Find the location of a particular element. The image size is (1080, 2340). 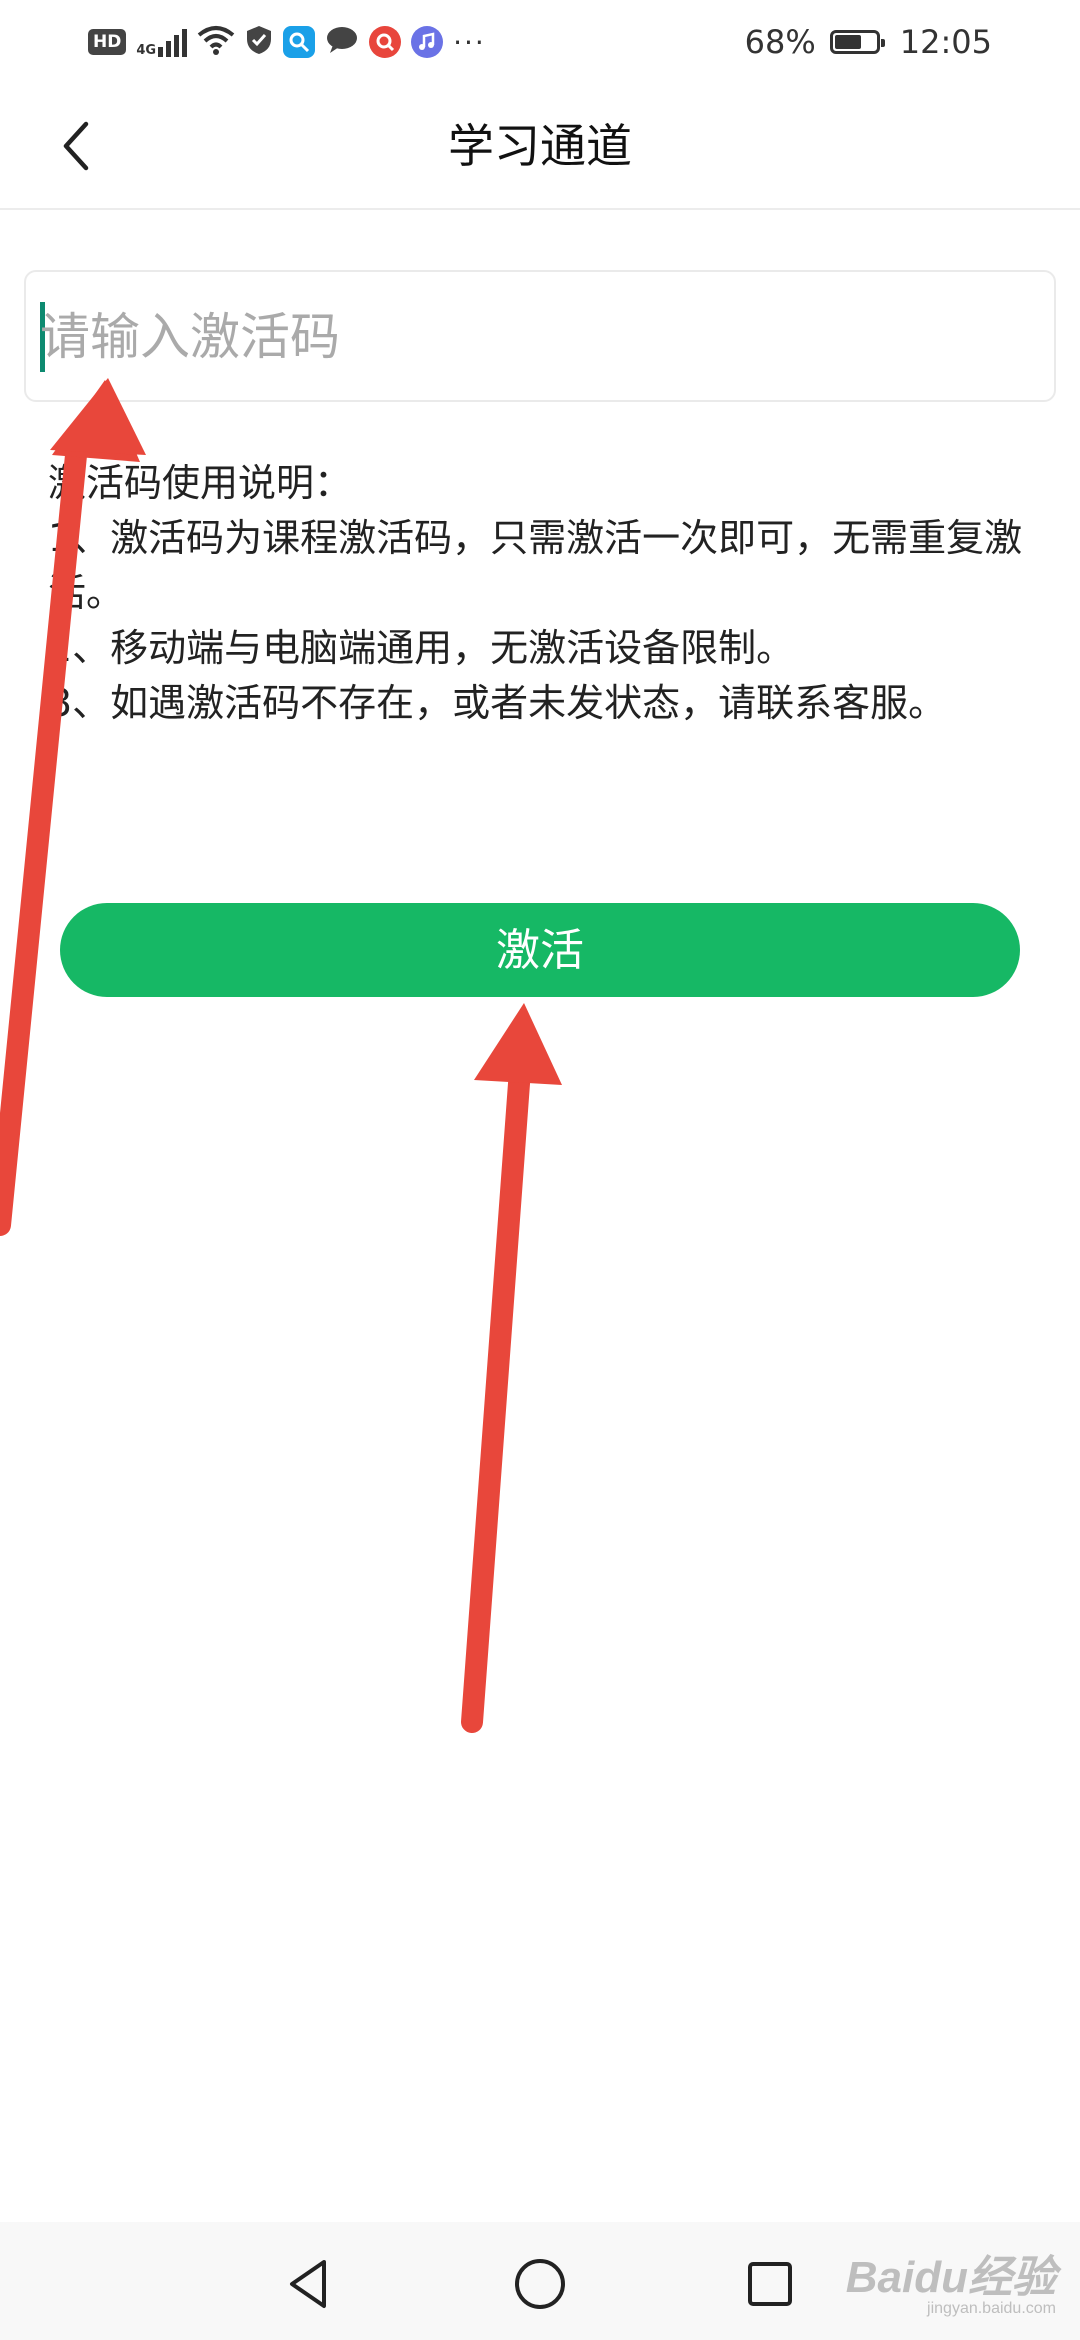

red-app-icon is located at coordinates (385, 42).